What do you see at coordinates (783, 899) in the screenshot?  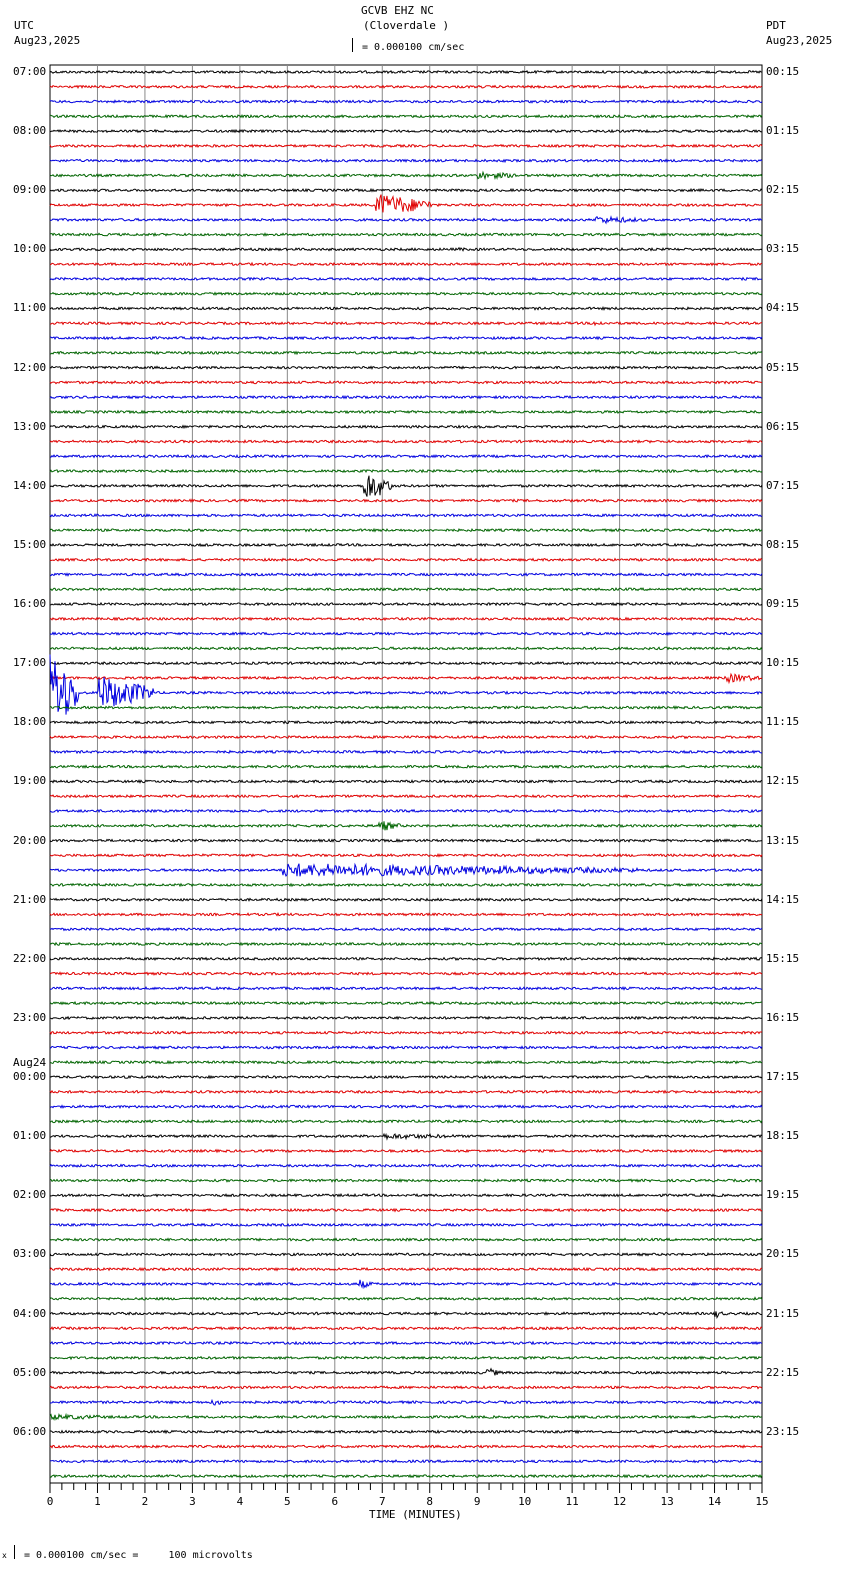 I see `pdt-hour-label: 14:15` at bounding box center [783, 899].